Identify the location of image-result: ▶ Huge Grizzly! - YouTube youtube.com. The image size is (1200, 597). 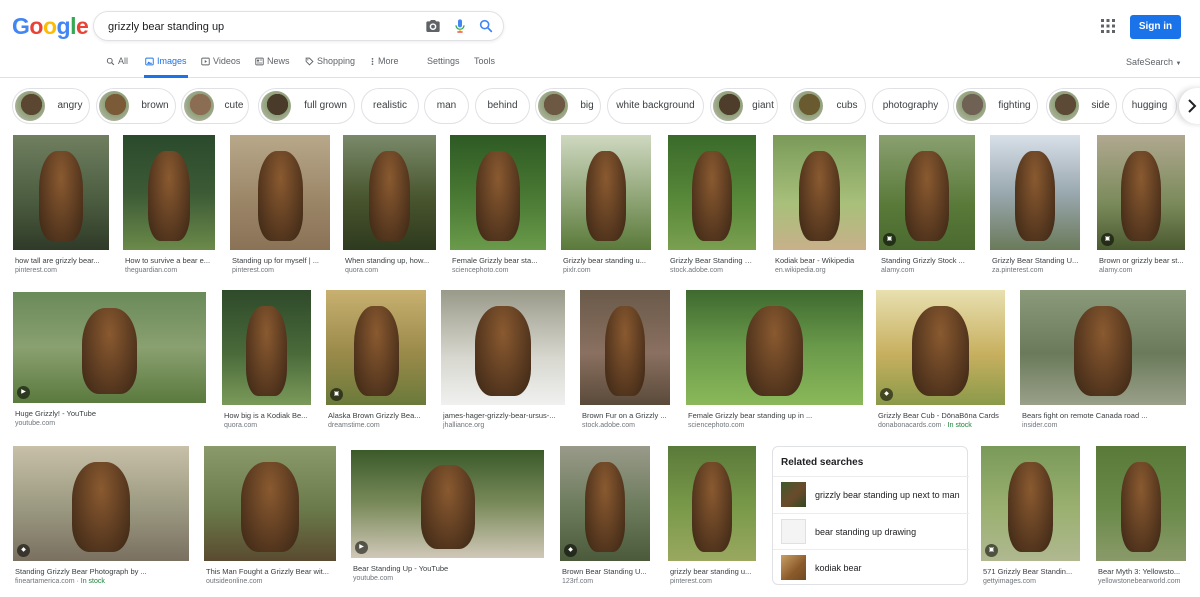
(109, 365).